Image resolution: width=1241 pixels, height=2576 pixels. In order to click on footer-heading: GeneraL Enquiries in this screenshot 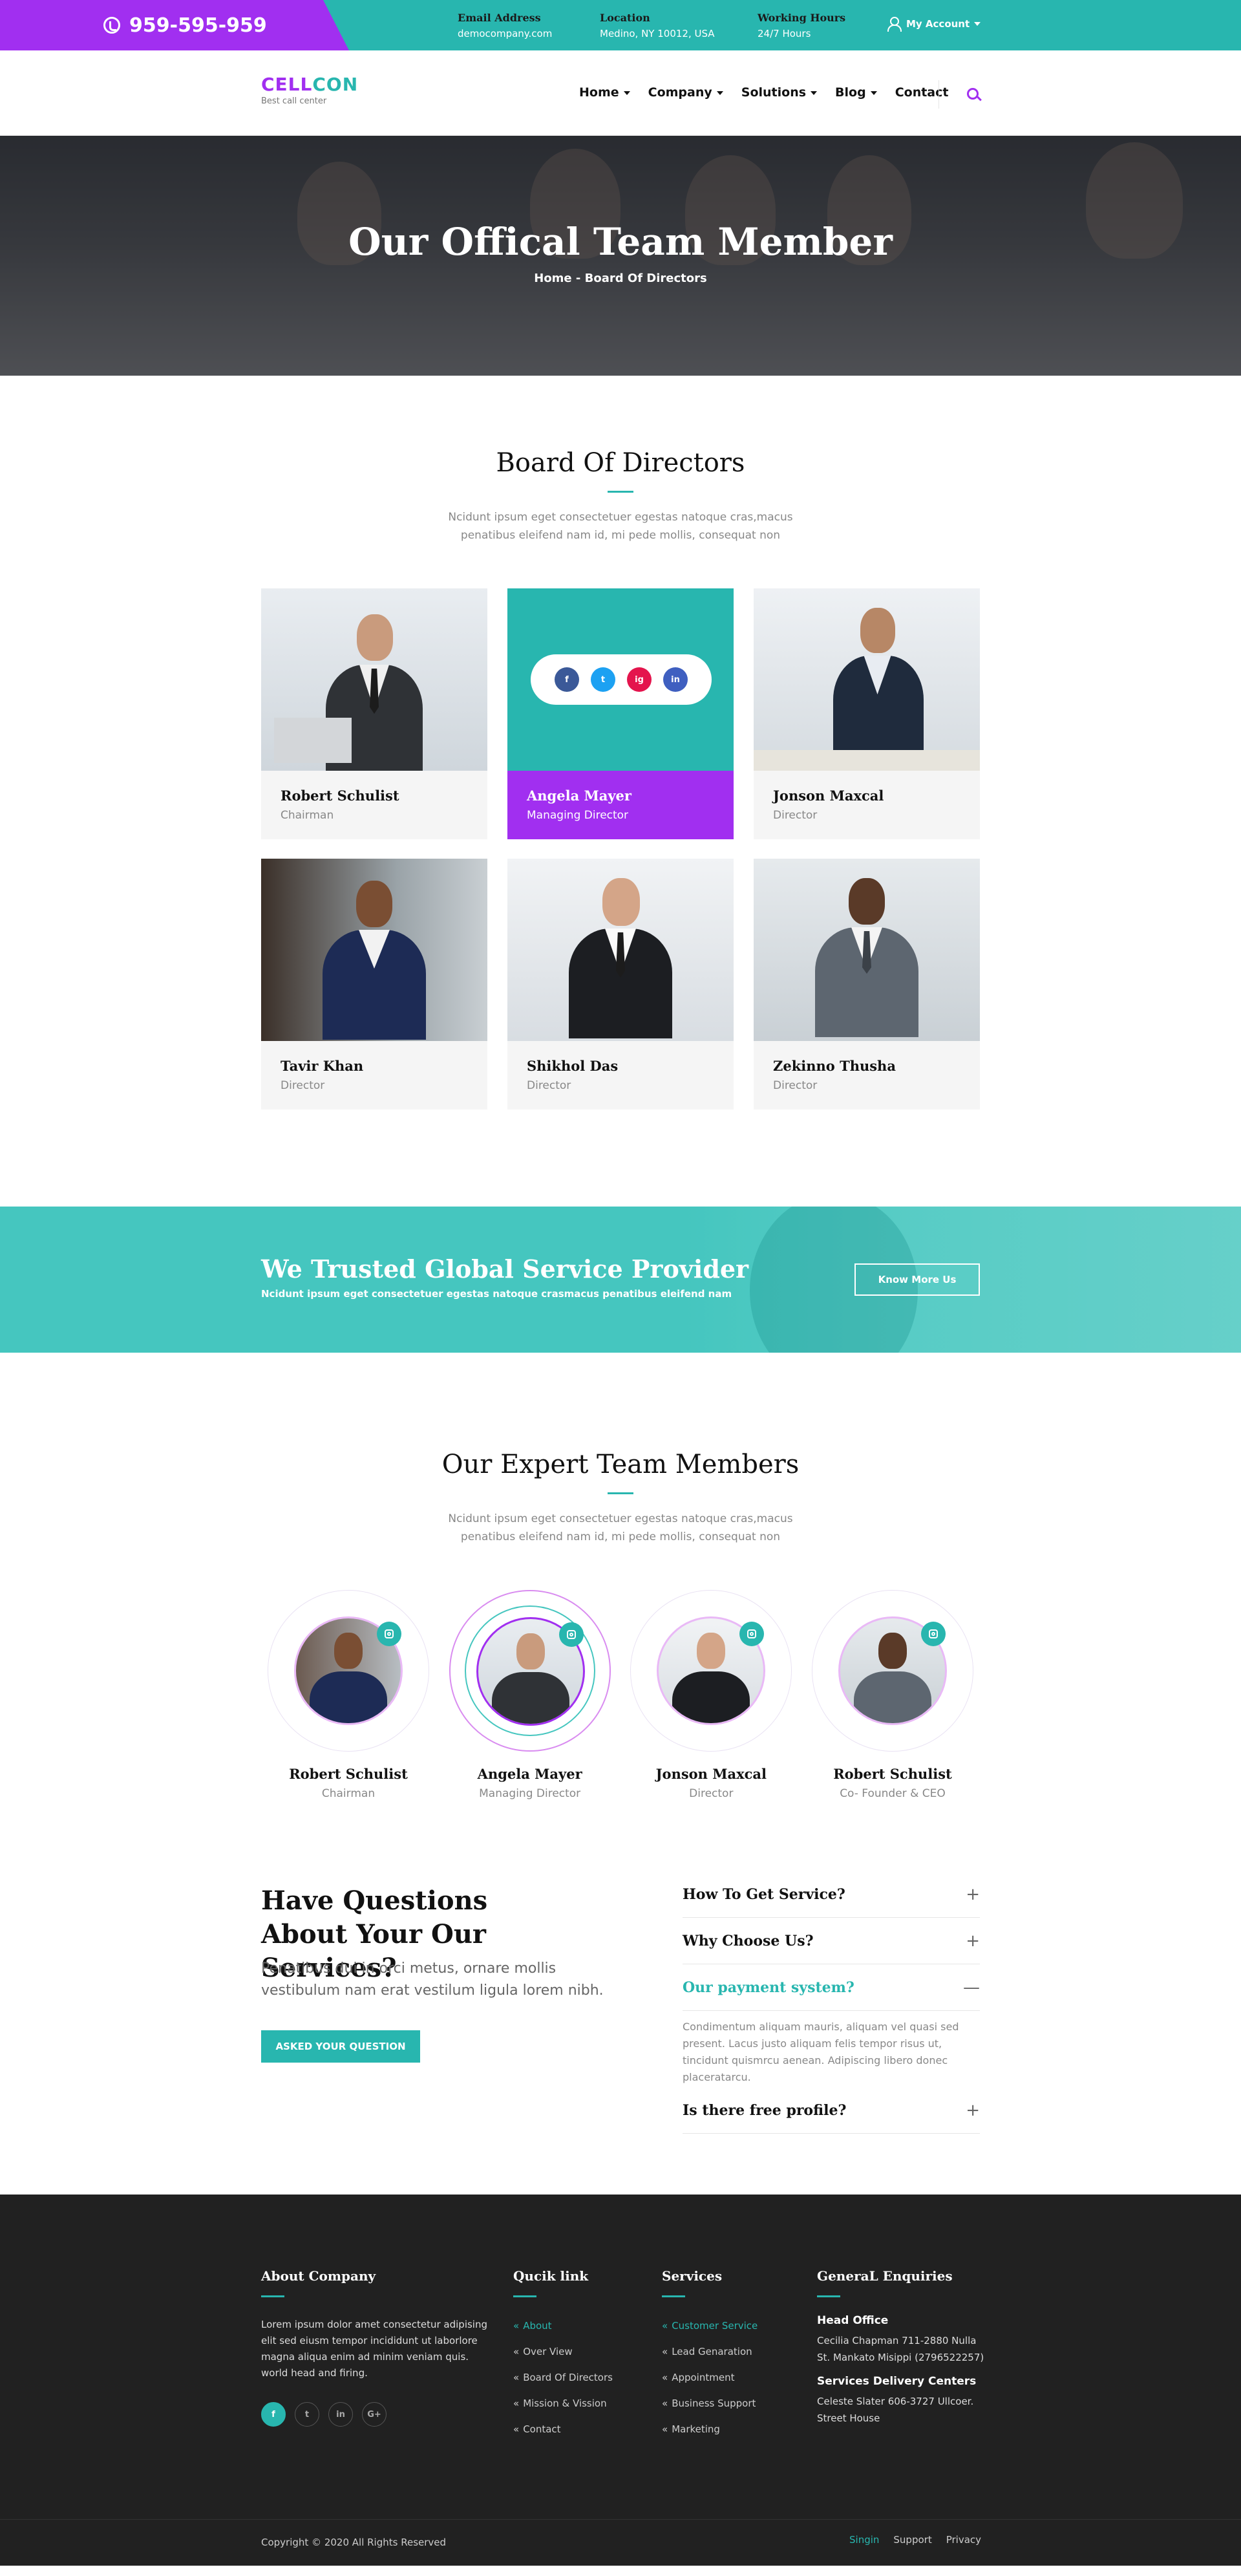, I will do `click(885, 2276)`.